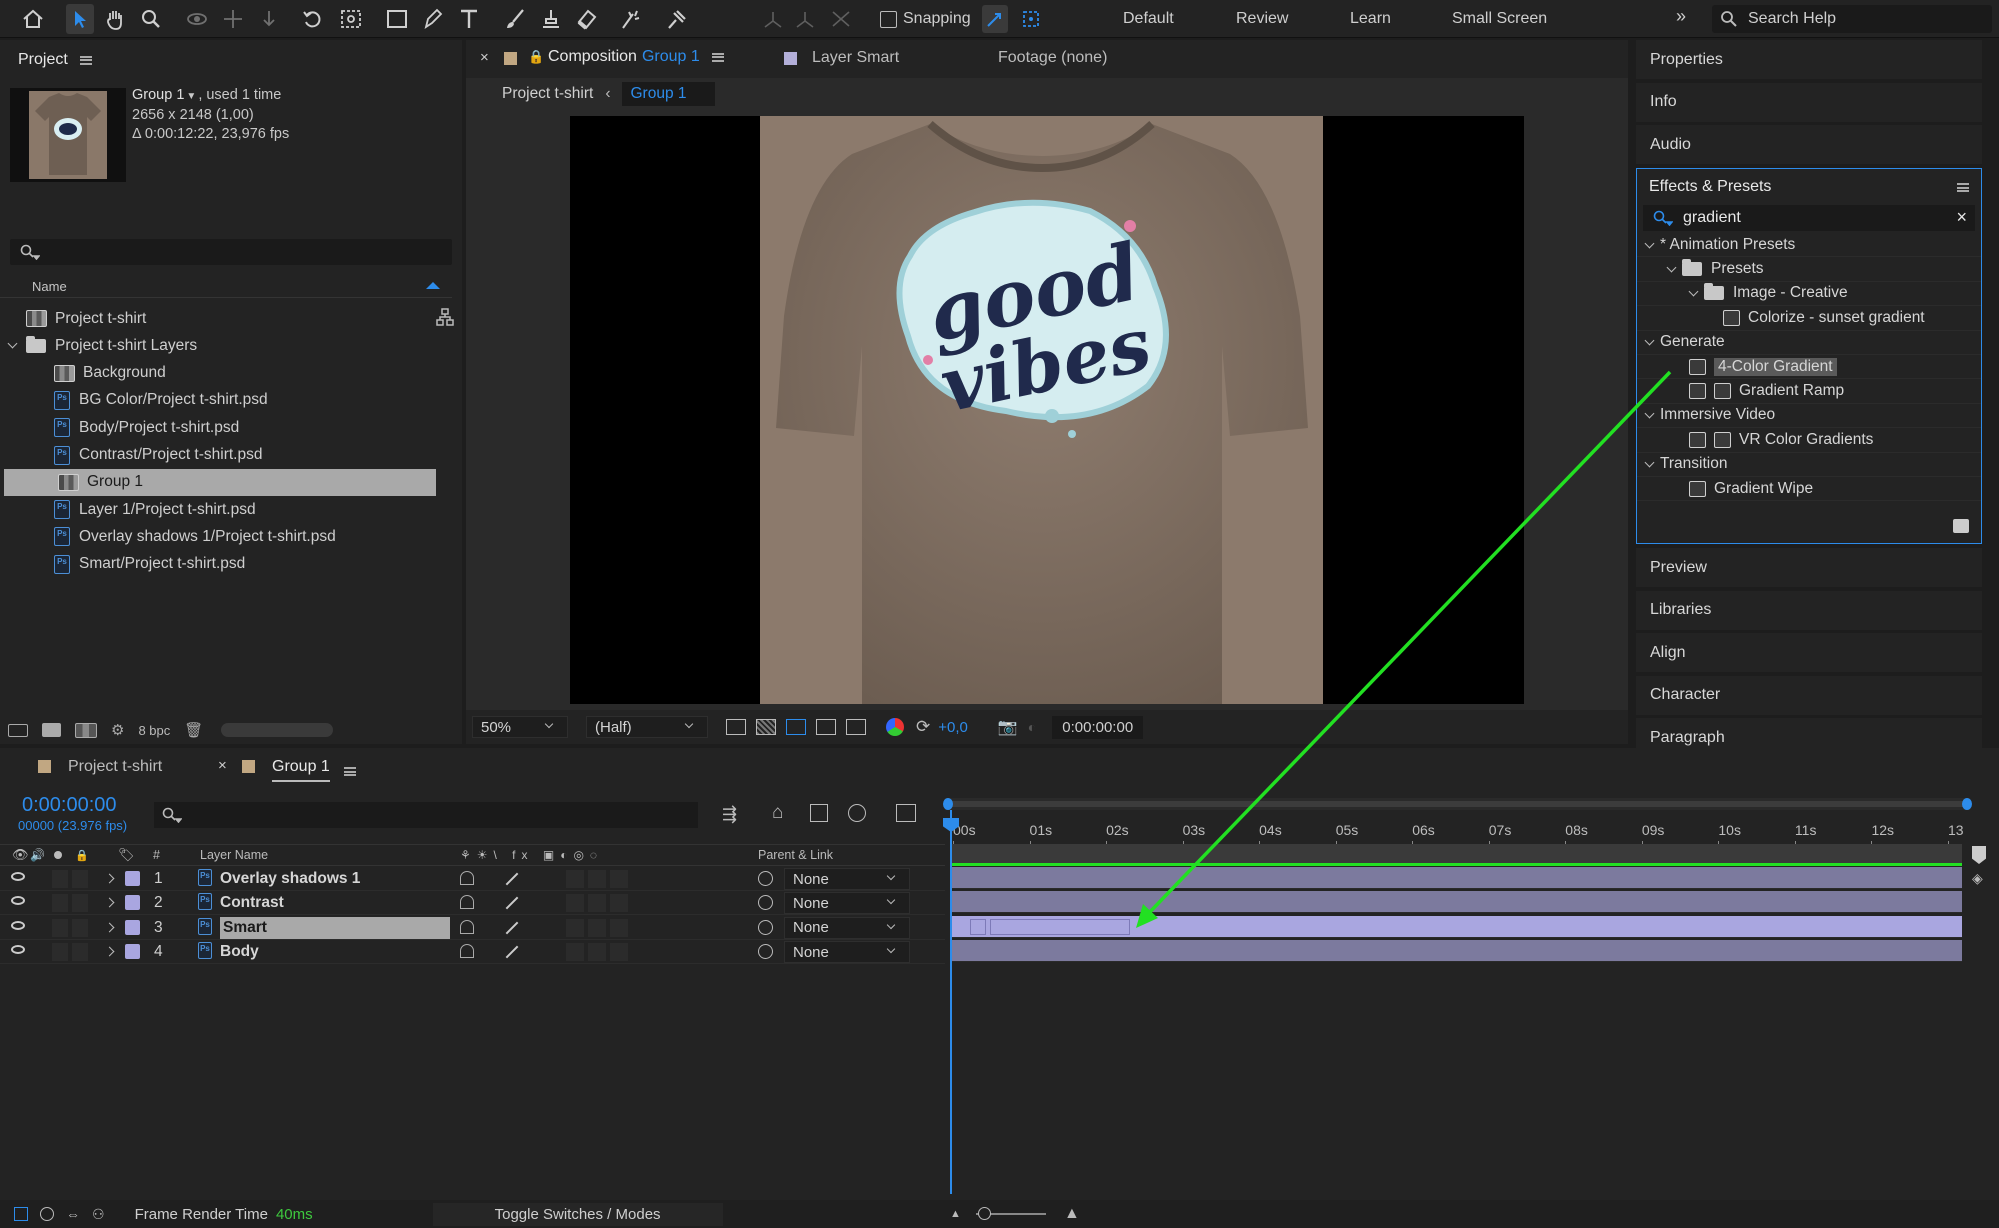 This screenshot has height=1228, width=1999. I want to click on column-parent-link: Parent & Link, so click(795, 855).